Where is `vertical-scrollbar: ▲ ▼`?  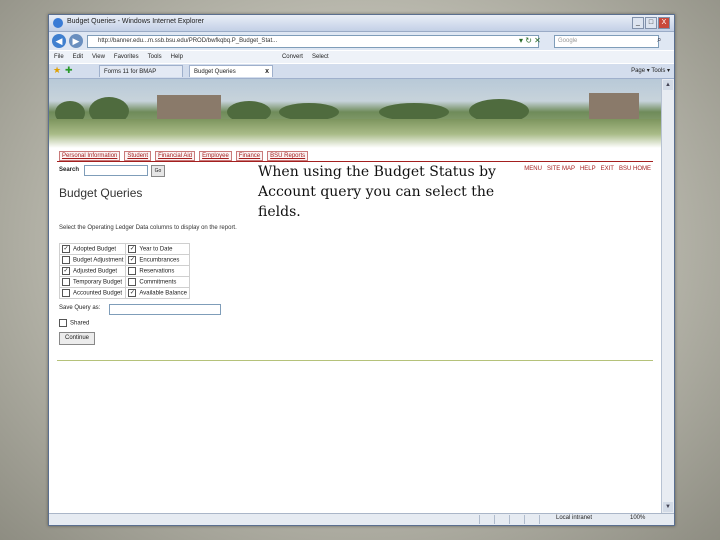 vertical-scrollbar: ▲ ▼ is located at coordinates (667, 296).